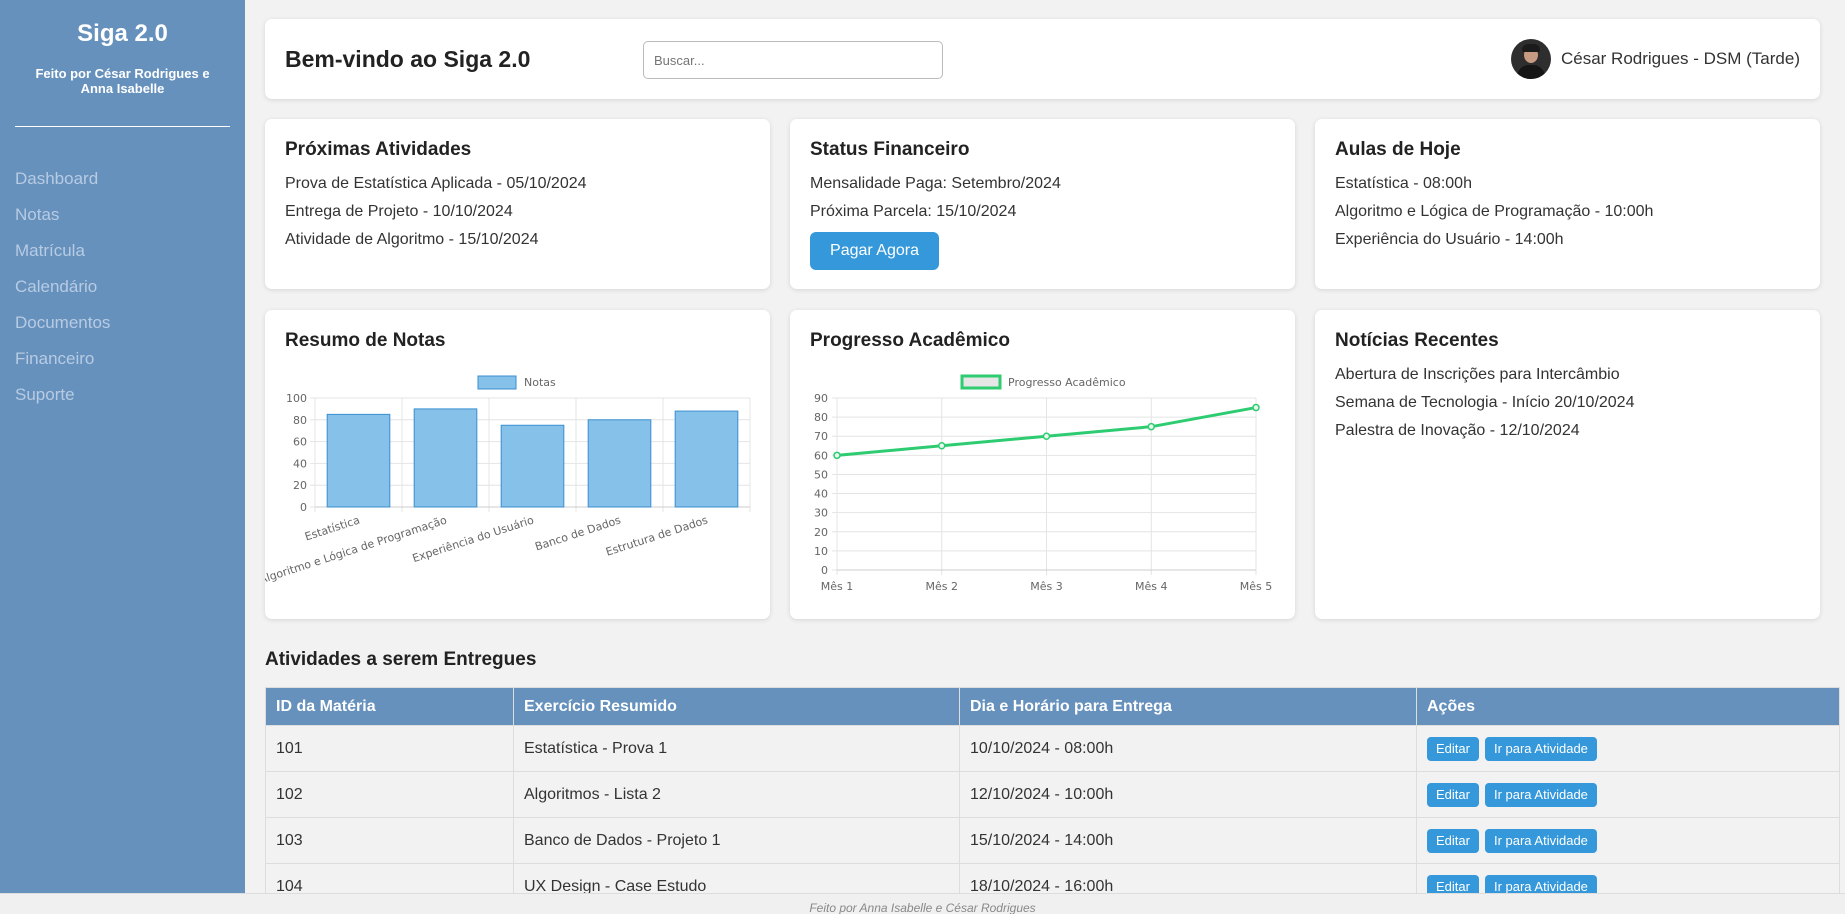 The height and width of the screenshot is (914, 1845). Describe the element at coordinates (408, 59) in the screenshot. I see `page-title: Bem-vindo ao Siga 2.0` at that location.